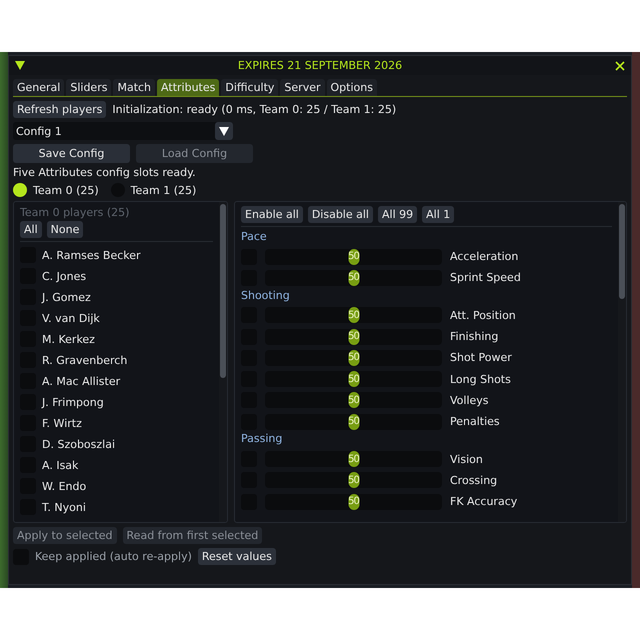  What do you see at coordinates (320, 65) in the screenshot?
I see `window-title: EXPIRES 21 SEPTEMBER 2026` at bounding box center [320, 65].